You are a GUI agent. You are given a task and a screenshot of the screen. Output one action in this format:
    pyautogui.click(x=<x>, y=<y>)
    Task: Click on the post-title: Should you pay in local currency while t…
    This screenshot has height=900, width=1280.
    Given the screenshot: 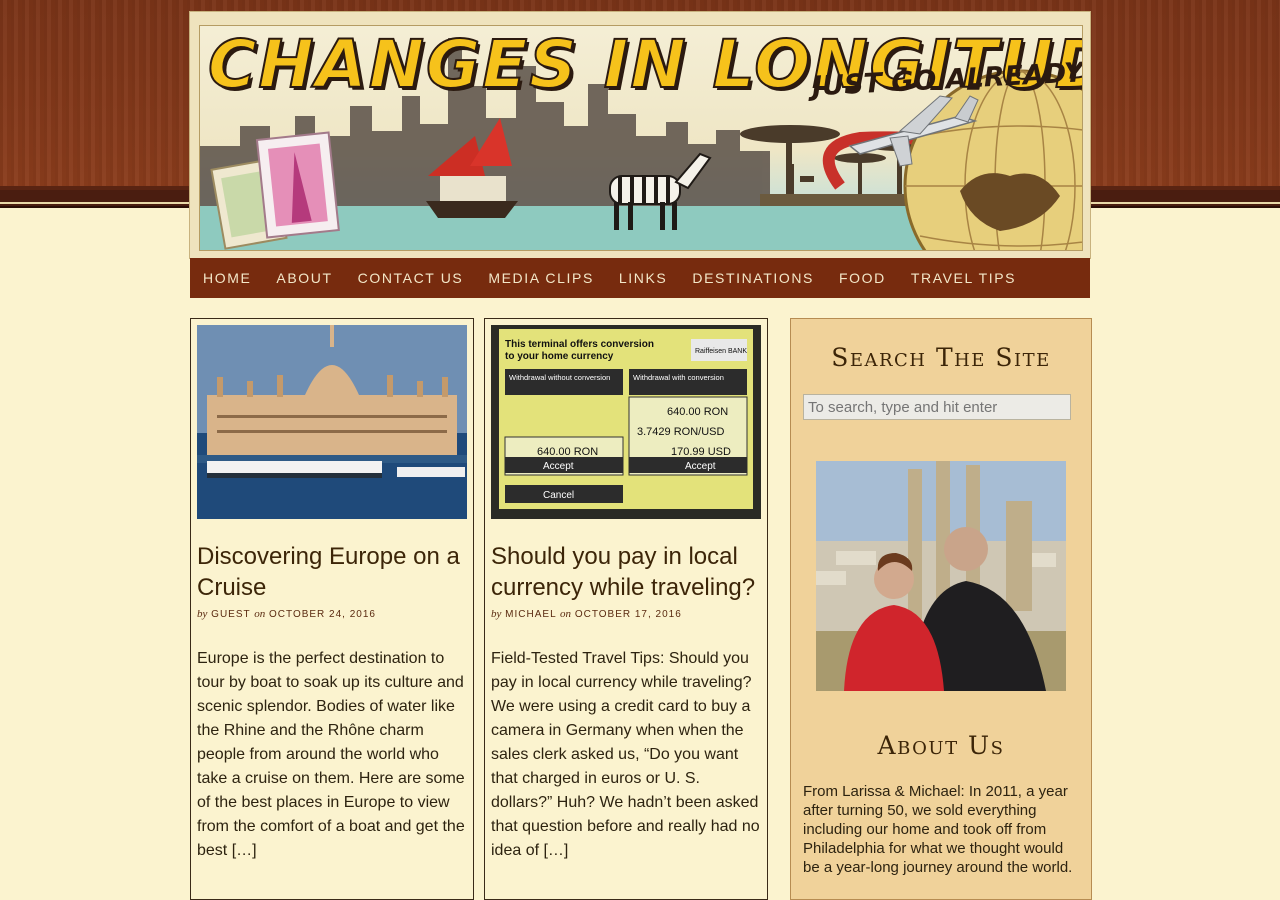 What is the action you would take?
    pyautogui.click(x=627, y=572)
    